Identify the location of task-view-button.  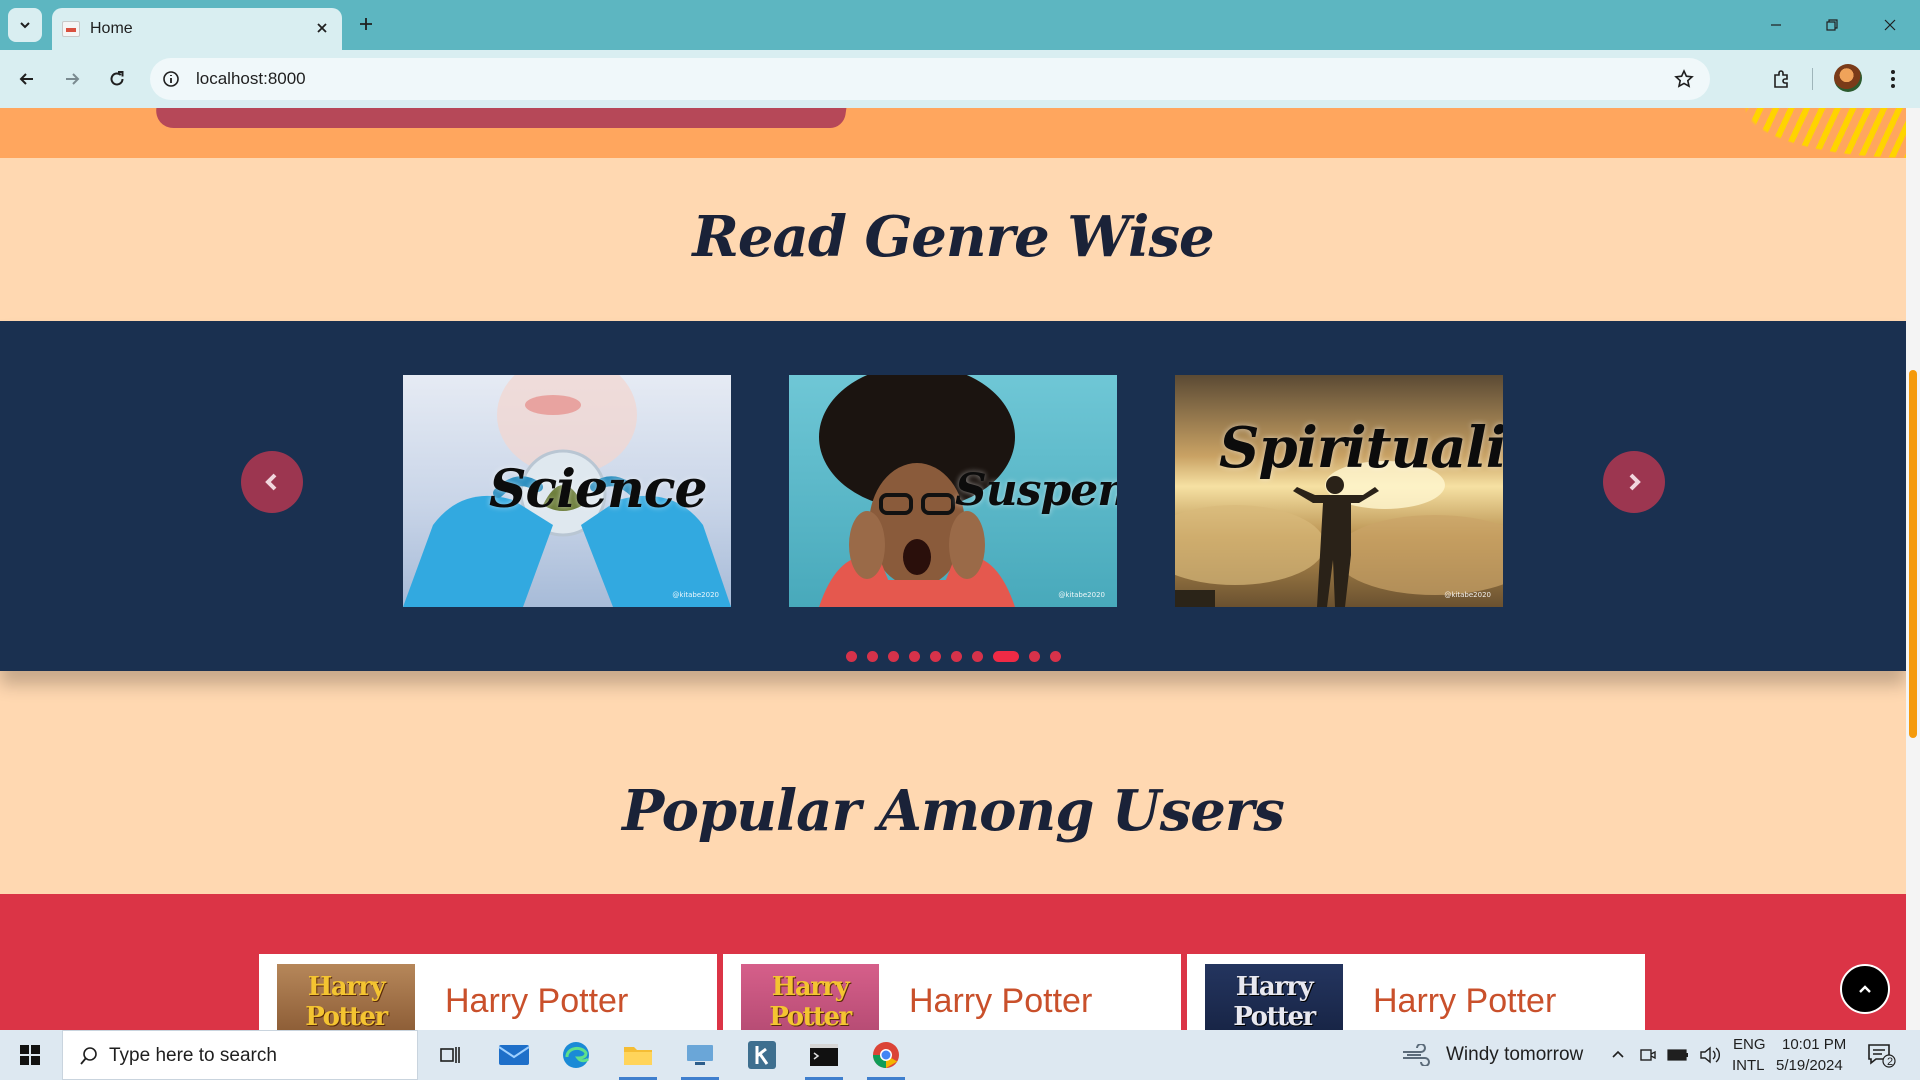
(450, 1055).